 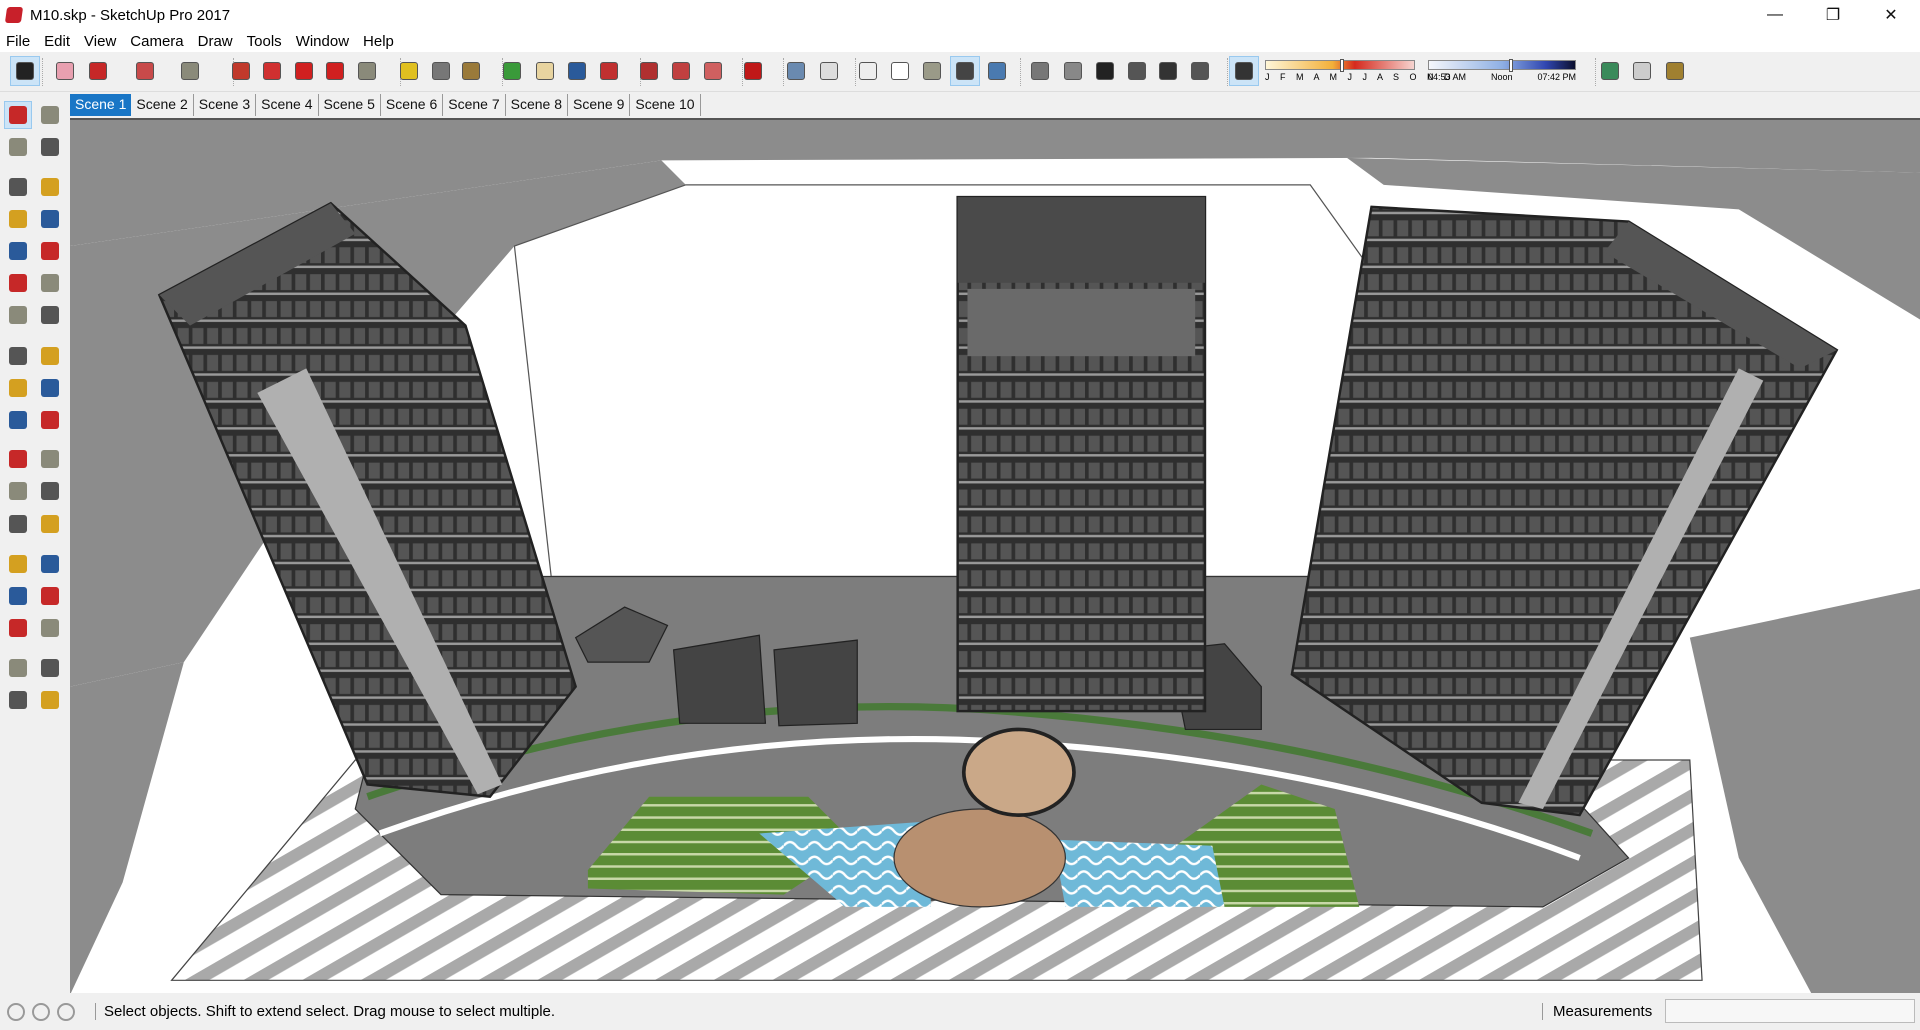 I want to click on menu-edit: Edit, so click(x=57, y=41).